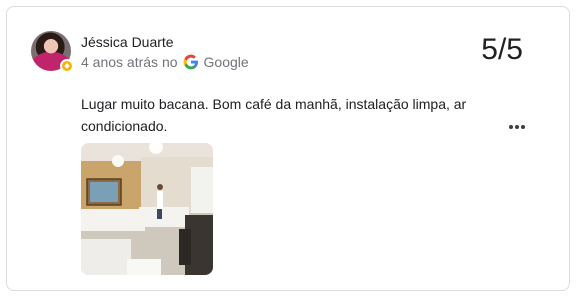  I want to click on review-photo, so click(147, 209).